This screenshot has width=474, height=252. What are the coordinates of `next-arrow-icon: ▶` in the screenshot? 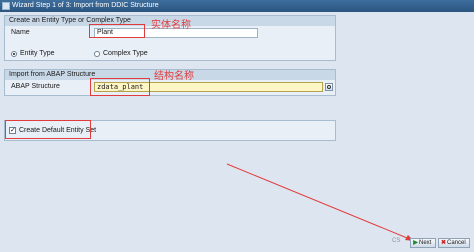 It's located at (415, 243).